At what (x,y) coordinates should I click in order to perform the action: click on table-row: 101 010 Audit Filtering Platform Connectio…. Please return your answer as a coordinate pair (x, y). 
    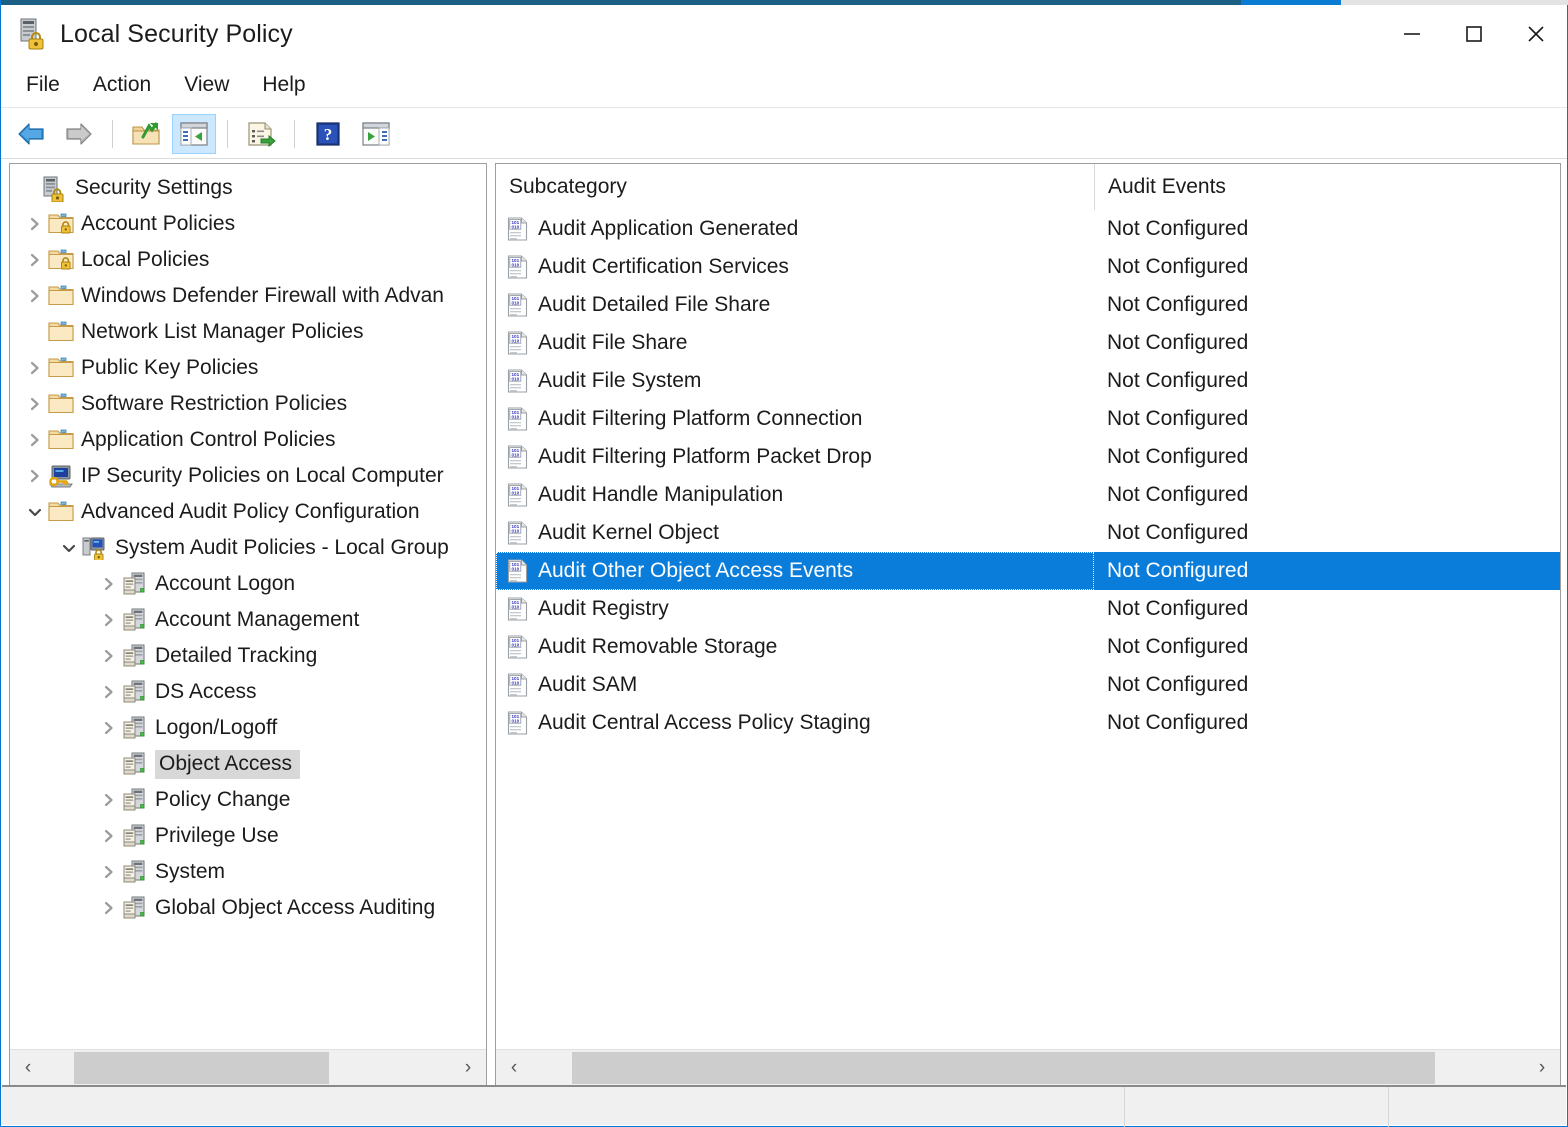
    Looking at the image, I should click on (1028, 419).